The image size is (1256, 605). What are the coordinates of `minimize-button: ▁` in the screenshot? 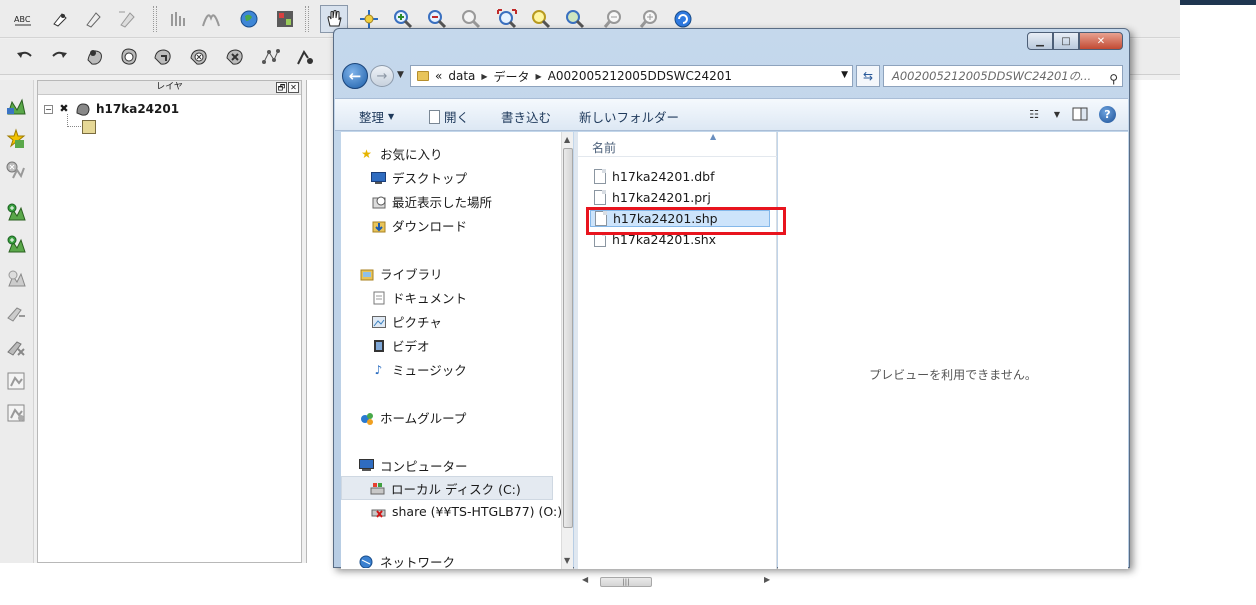 It's located at (1040, 41).